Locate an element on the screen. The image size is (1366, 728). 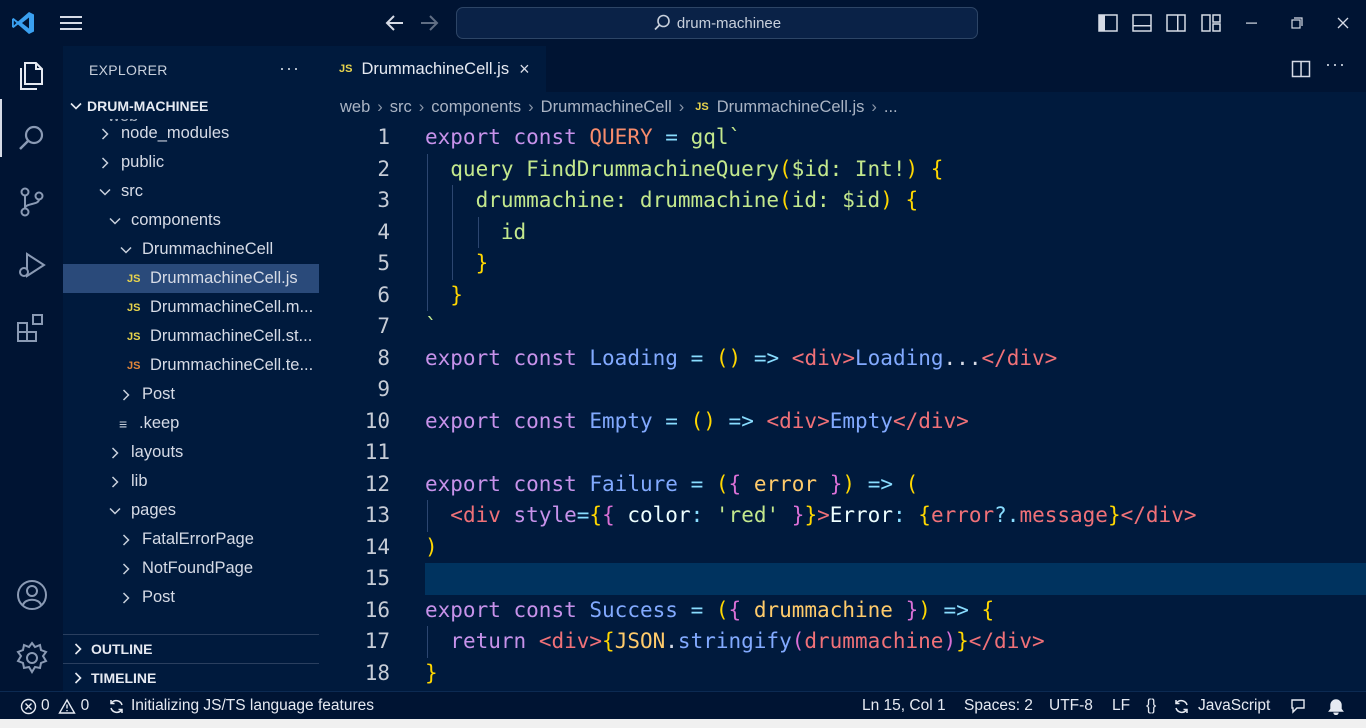
editor-tab-bar: JS DrummachineCell.js × ··· is located at coordinates (842, 69).